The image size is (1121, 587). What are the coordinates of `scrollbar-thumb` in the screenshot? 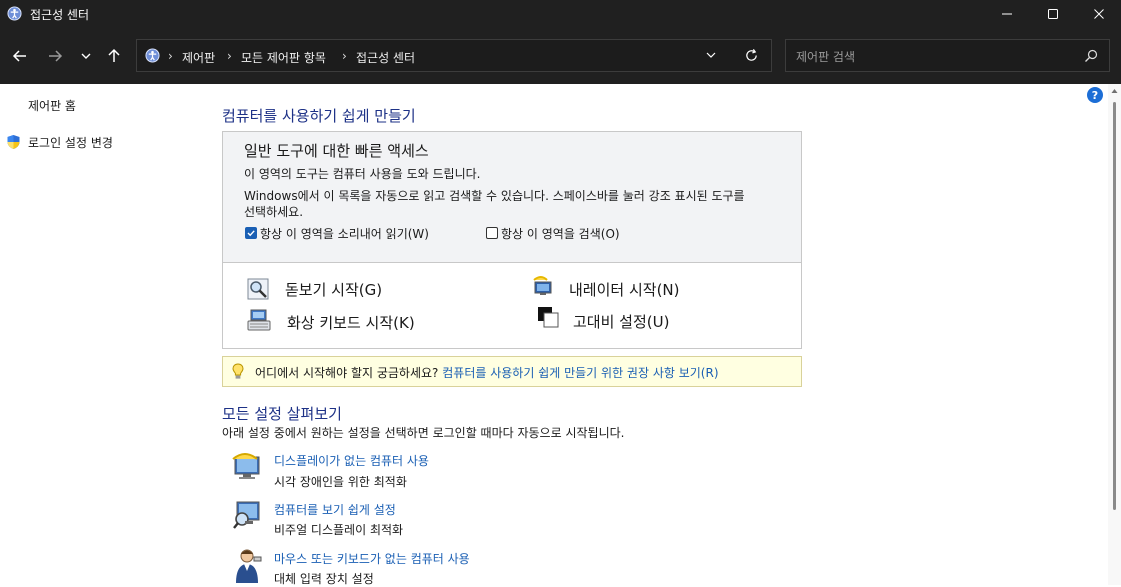 It's located at (1114, 306).